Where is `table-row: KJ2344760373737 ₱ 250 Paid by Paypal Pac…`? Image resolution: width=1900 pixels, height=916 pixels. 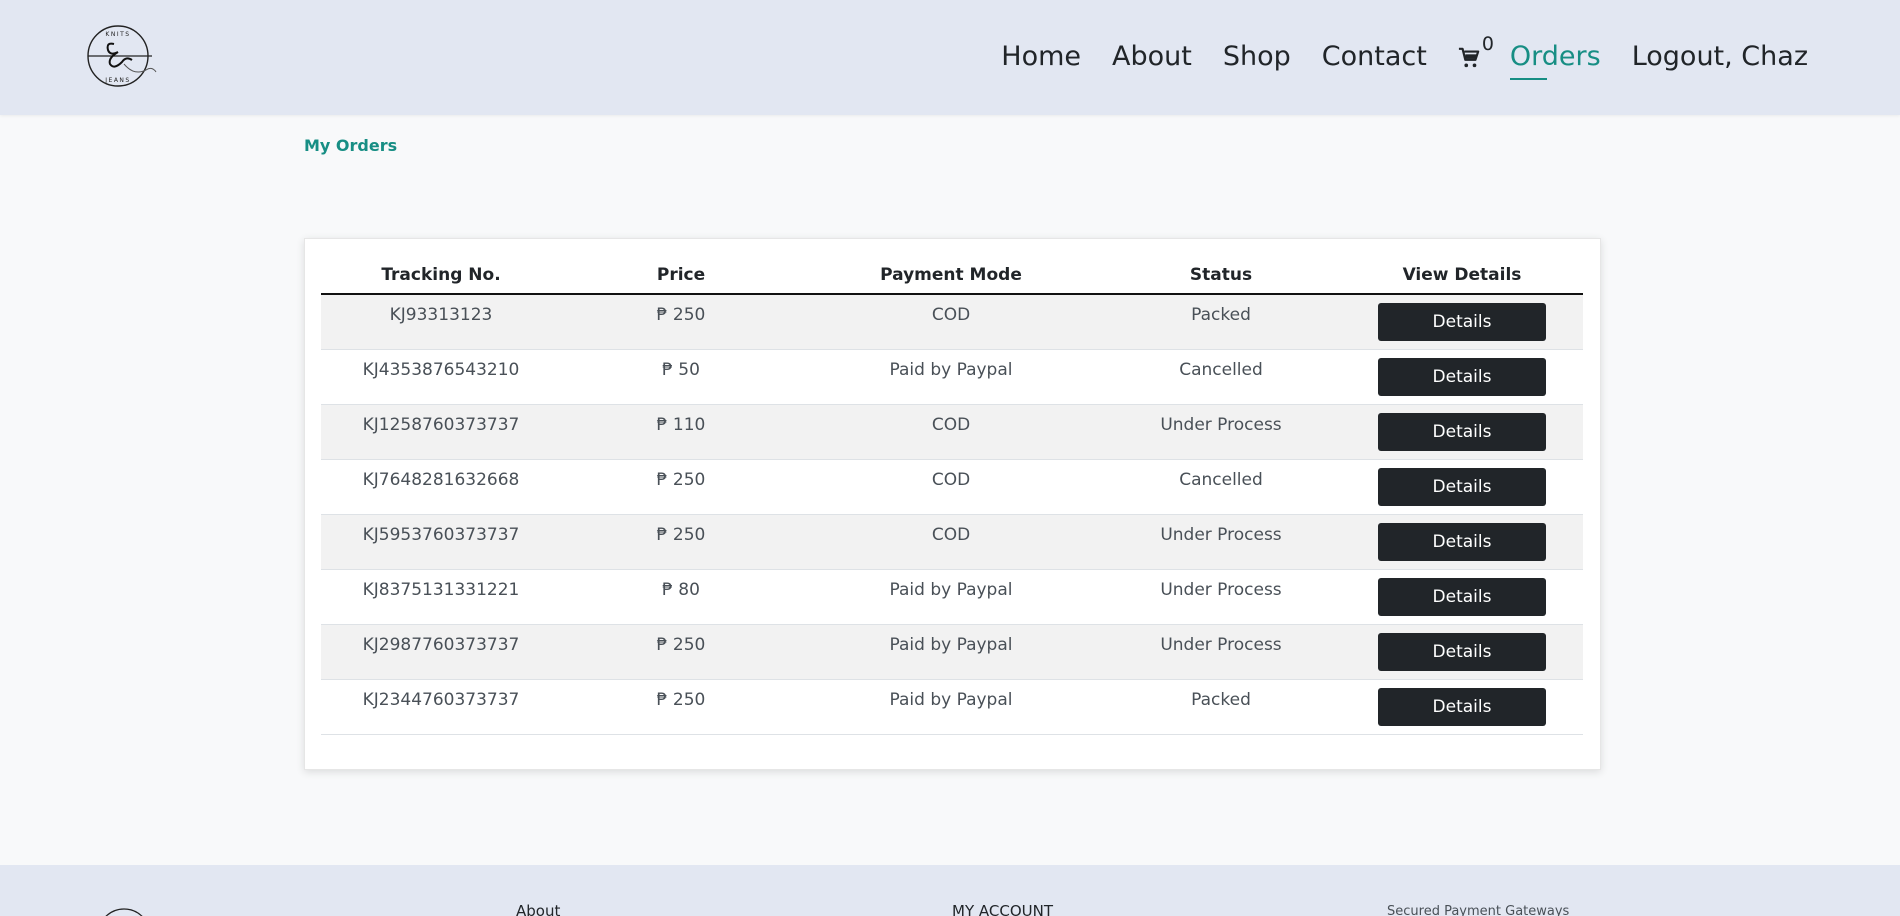 table-row: KJ2344760373737 ₱ 250 Paid by Paypal Pac… is located at coordinates (952, 707).